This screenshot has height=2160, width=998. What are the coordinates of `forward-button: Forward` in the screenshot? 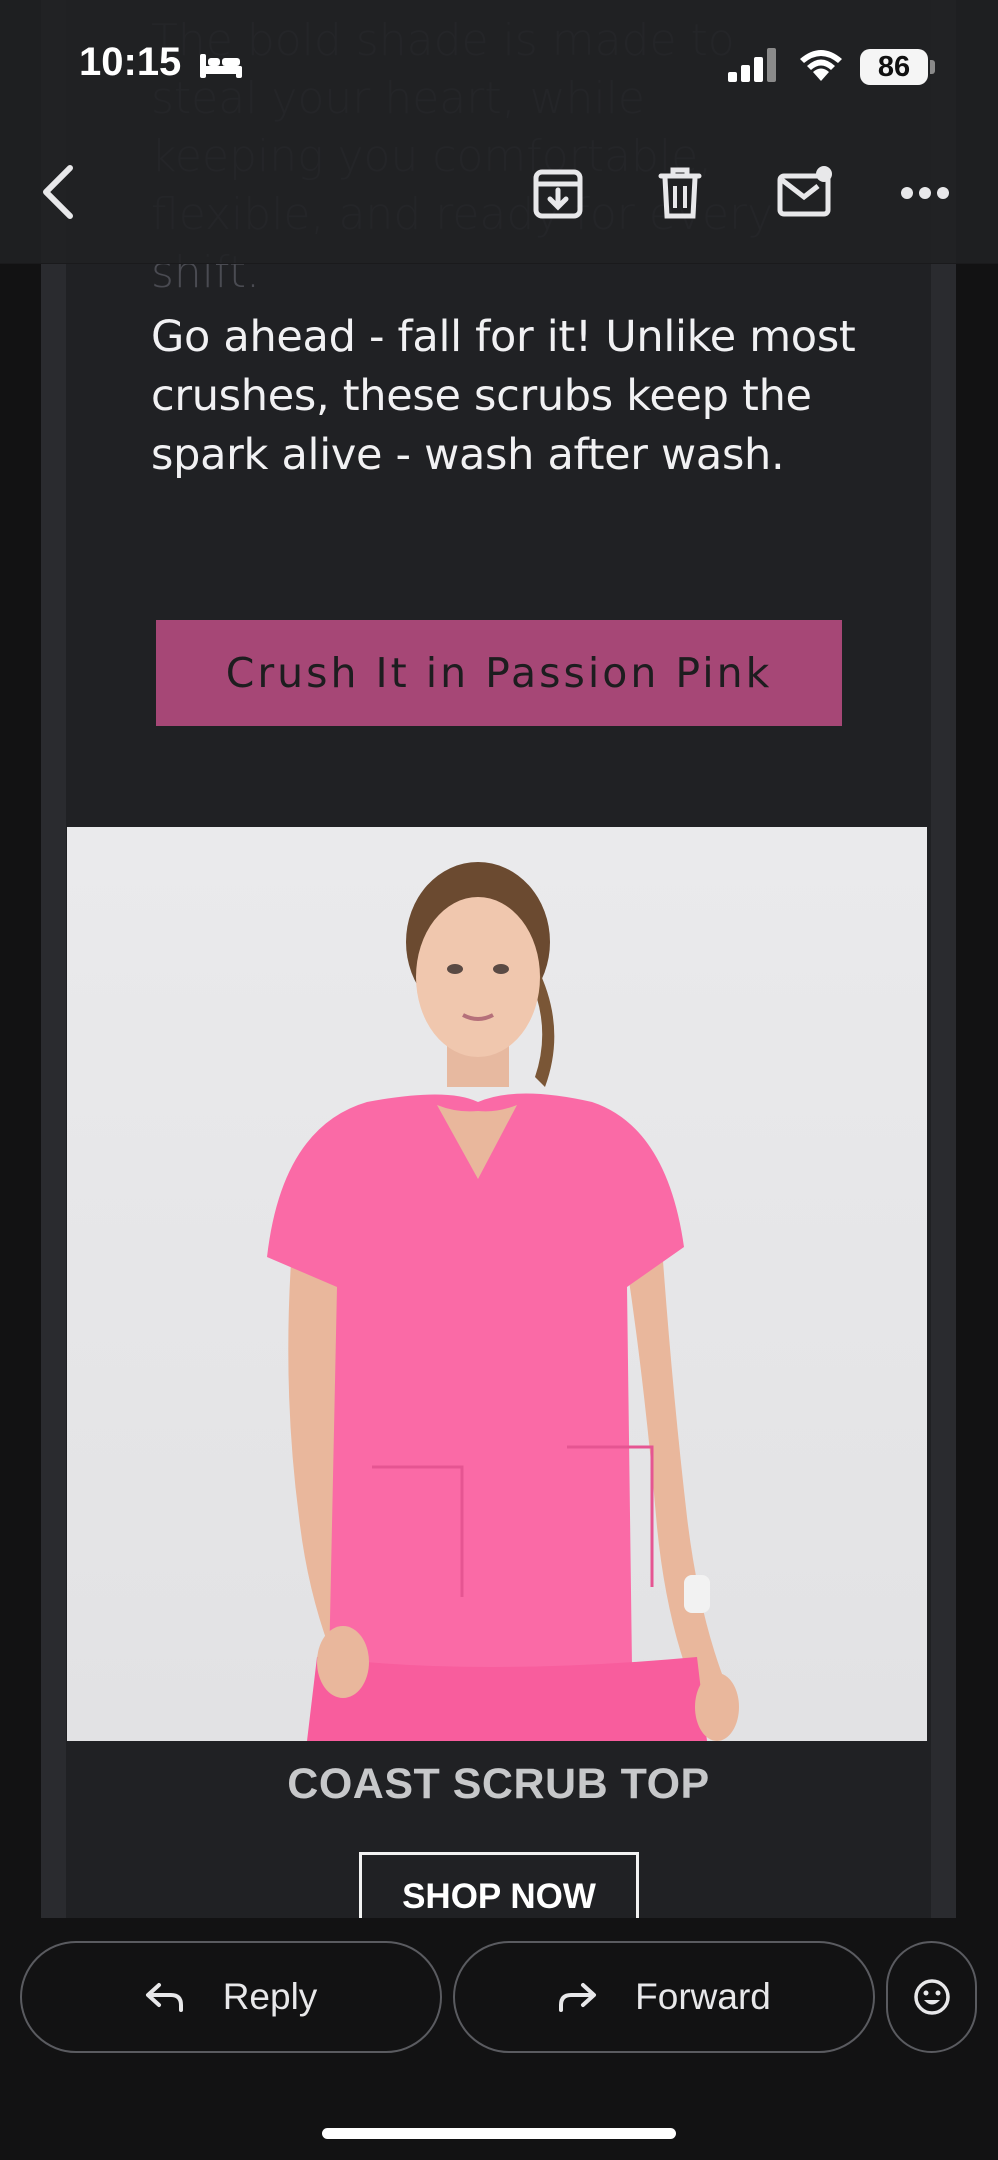 It's located at (664, 1997).